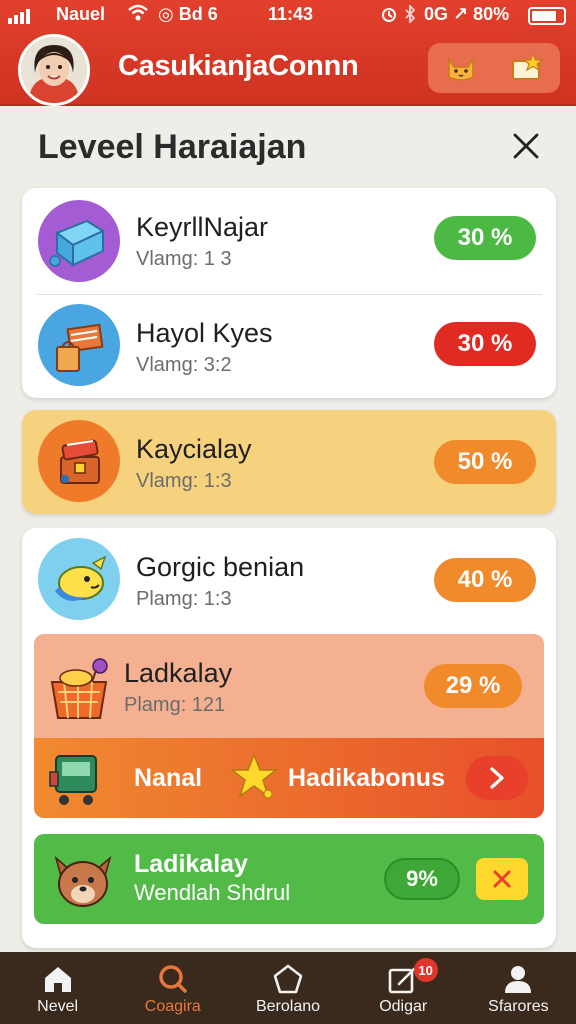 The image size is (576, 1024). What do you see at coordinates (79, 686) in the screenshot?
I see `basket-icon` at bounding box center [79, 686].